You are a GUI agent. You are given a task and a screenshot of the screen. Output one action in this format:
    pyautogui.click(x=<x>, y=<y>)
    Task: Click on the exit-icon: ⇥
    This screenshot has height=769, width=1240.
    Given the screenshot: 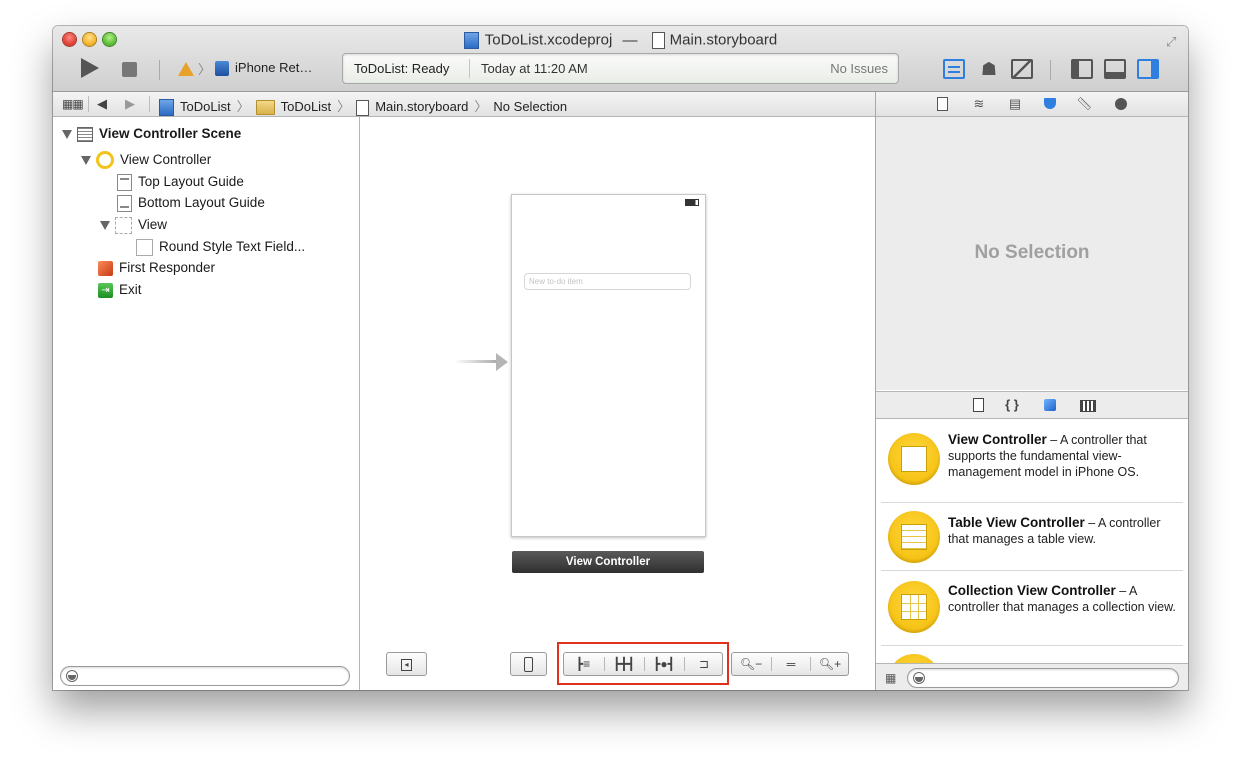 What is the action you would take?
    pyautogui.click(x=105, y=290)
    